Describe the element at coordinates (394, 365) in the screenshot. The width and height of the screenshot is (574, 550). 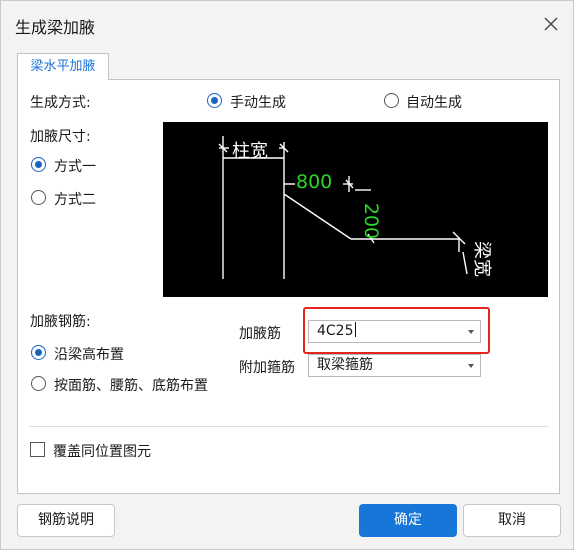
I see `stirrup-select: 取梁箍筋` at that location.